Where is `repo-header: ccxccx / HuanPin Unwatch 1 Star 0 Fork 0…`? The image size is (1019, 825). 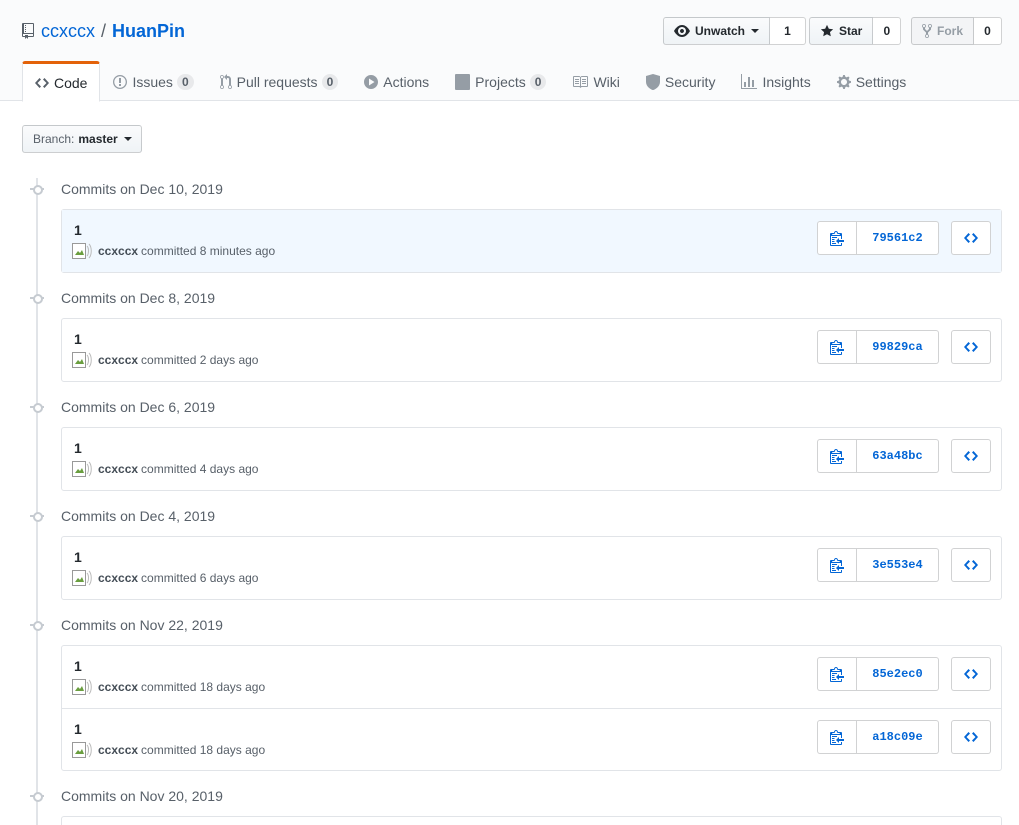 repo-header: ccxccx / HuanPin Unwatch 1 Star 0 Fork 0… is located at coordinates (509, 51).